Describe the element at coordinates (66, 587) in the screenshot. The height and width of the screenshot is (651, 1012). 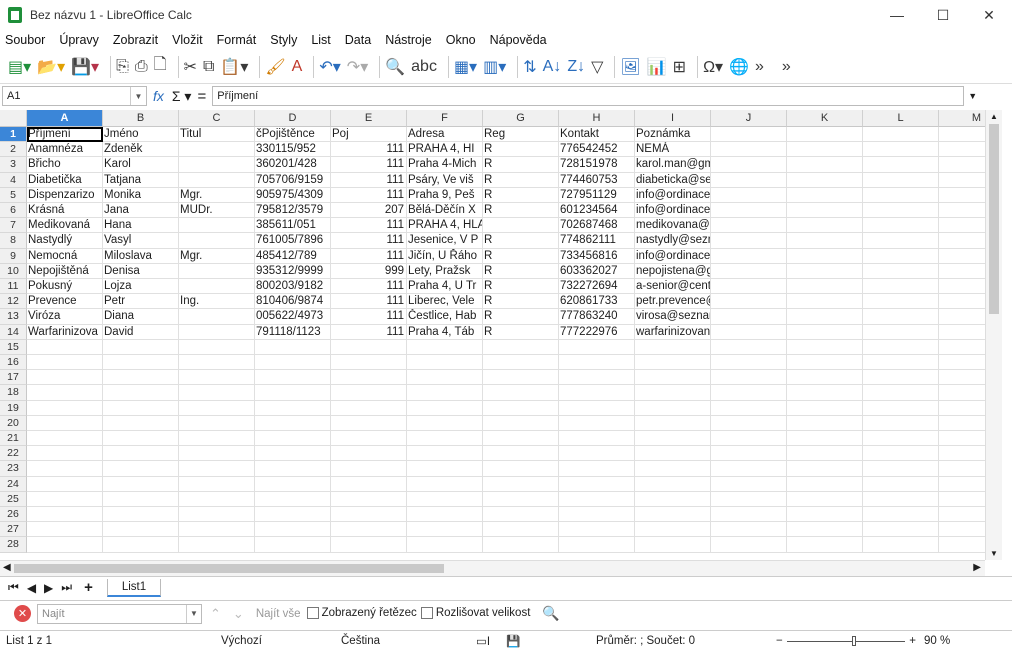
I see `last-sheet-icon: ⏭` at that location.